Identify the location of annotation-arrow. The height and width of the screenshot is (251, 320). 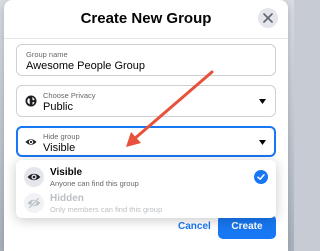
(170, 108).